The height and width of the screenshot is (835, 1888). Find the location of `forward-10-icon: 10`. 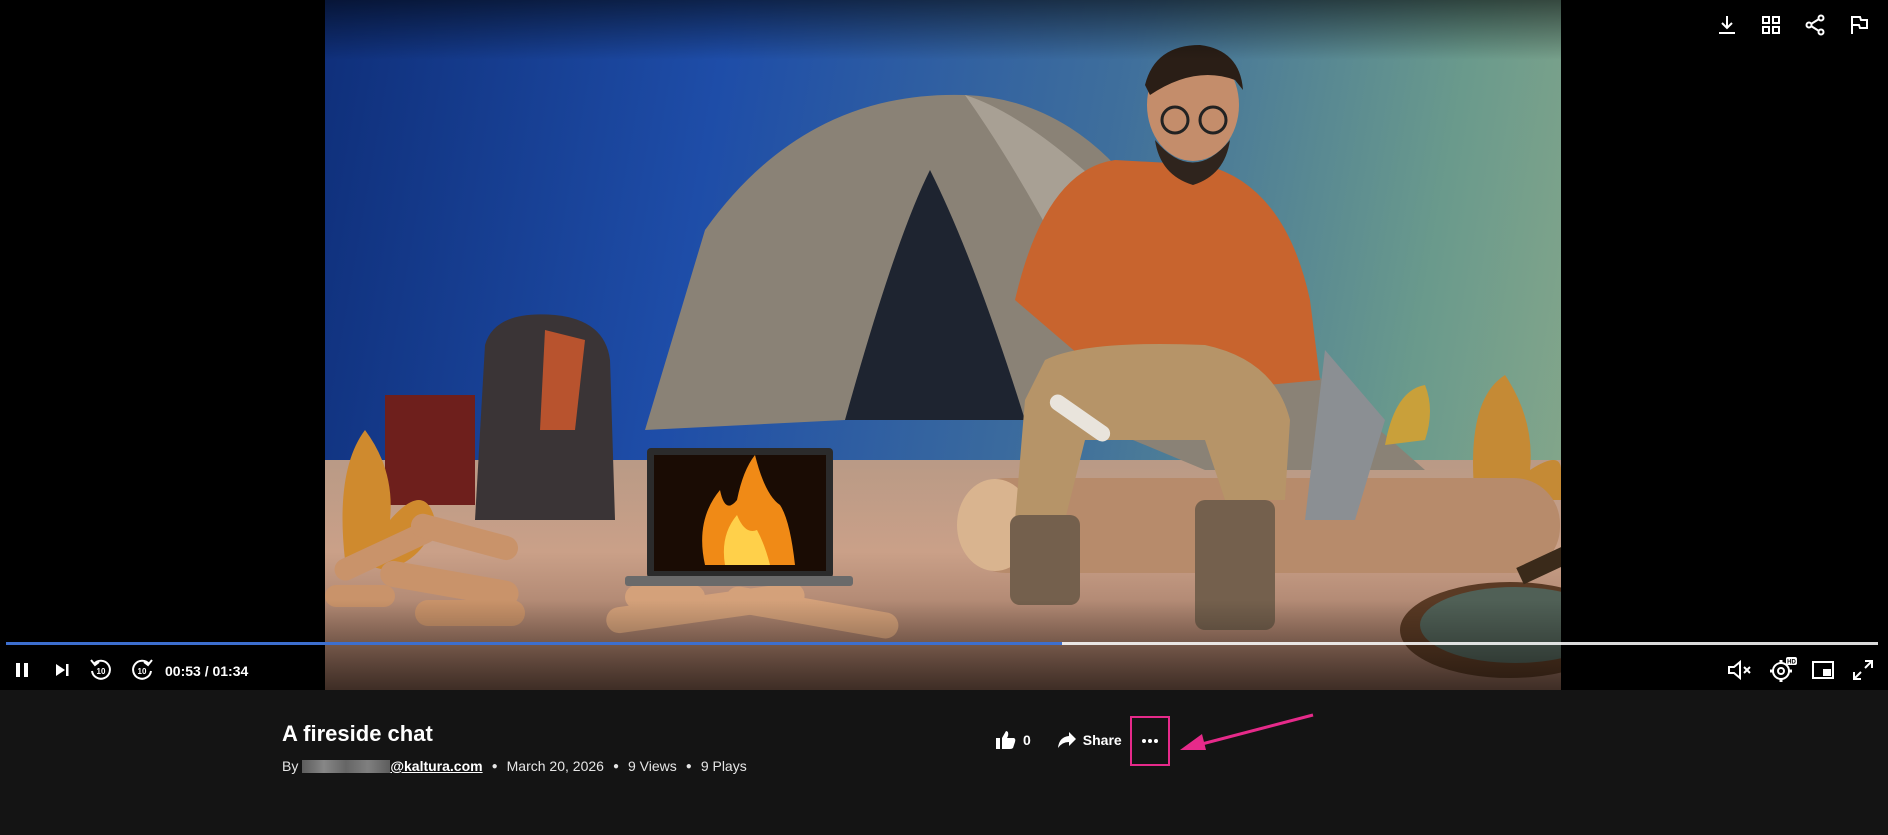

forward-10-icon: 10 is located at coordinates (142, 670).